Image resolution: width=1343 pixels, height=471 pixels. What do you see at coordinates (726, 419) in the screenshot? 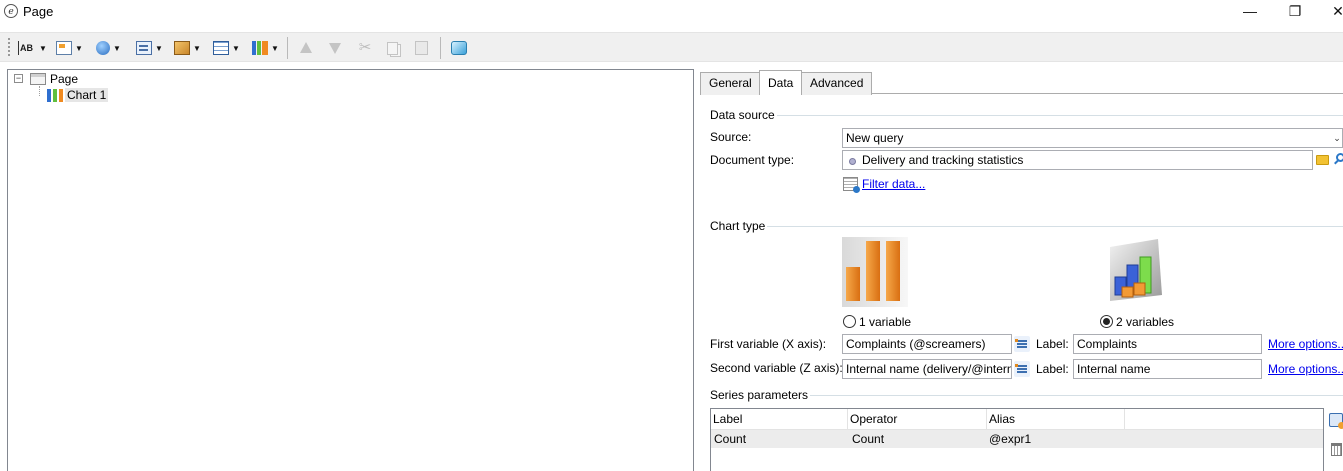
I see `column-header-label: Label` at bounding box center [726, 419].